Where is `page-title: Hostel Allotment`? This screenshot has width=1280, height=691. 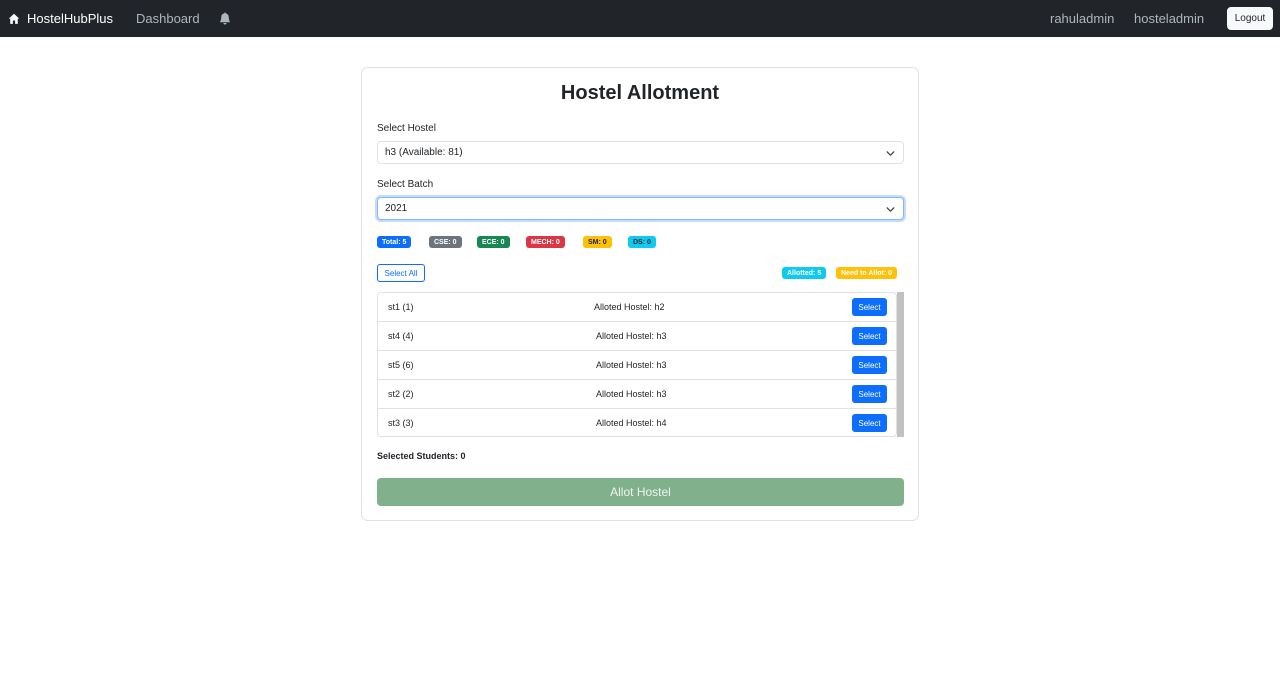
page-title: Hostel Allotment is located at coordinates (640, 93).